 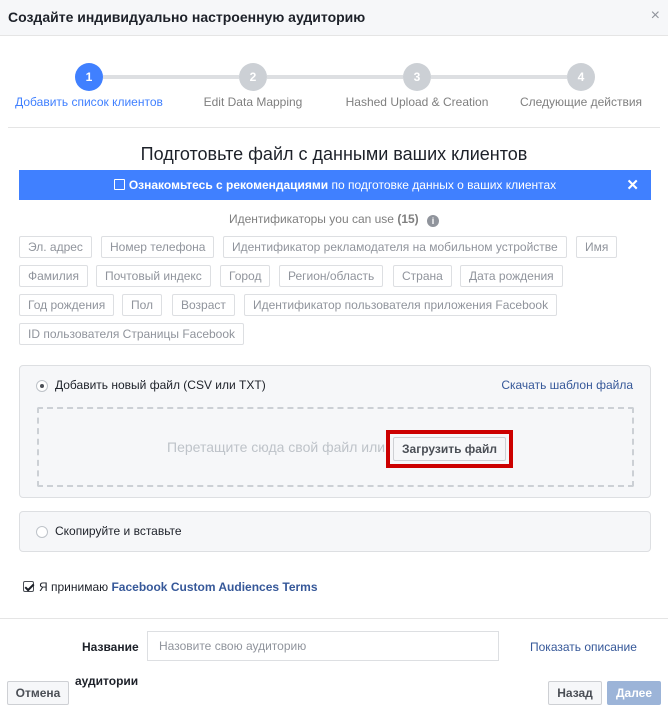 What do you see at coordinates (408, 219) in the screenshot?
I see `identifiers-count: (15)` at bounding box center [408, 219].